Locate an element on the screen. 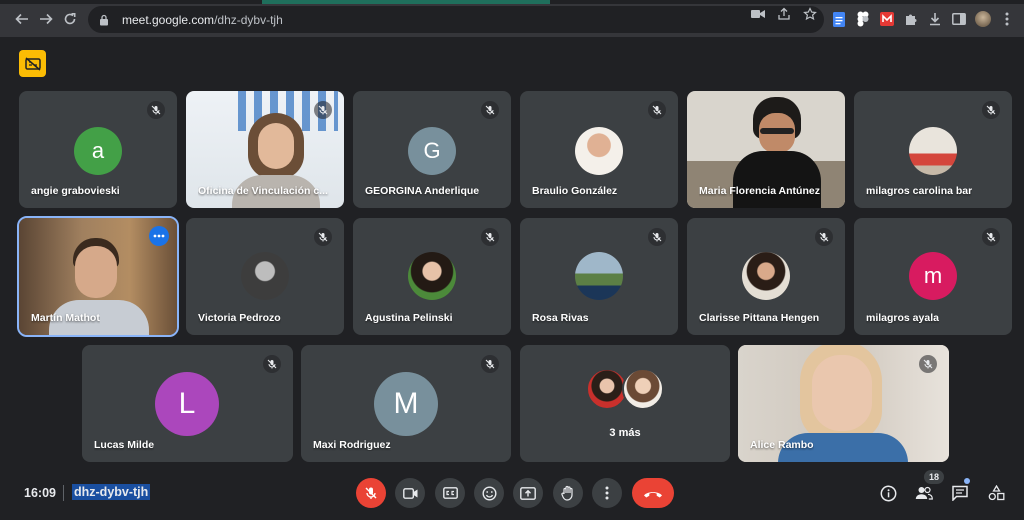 The image size is (1024, 520). raise-hand-button is located at coordinates (568, 493).